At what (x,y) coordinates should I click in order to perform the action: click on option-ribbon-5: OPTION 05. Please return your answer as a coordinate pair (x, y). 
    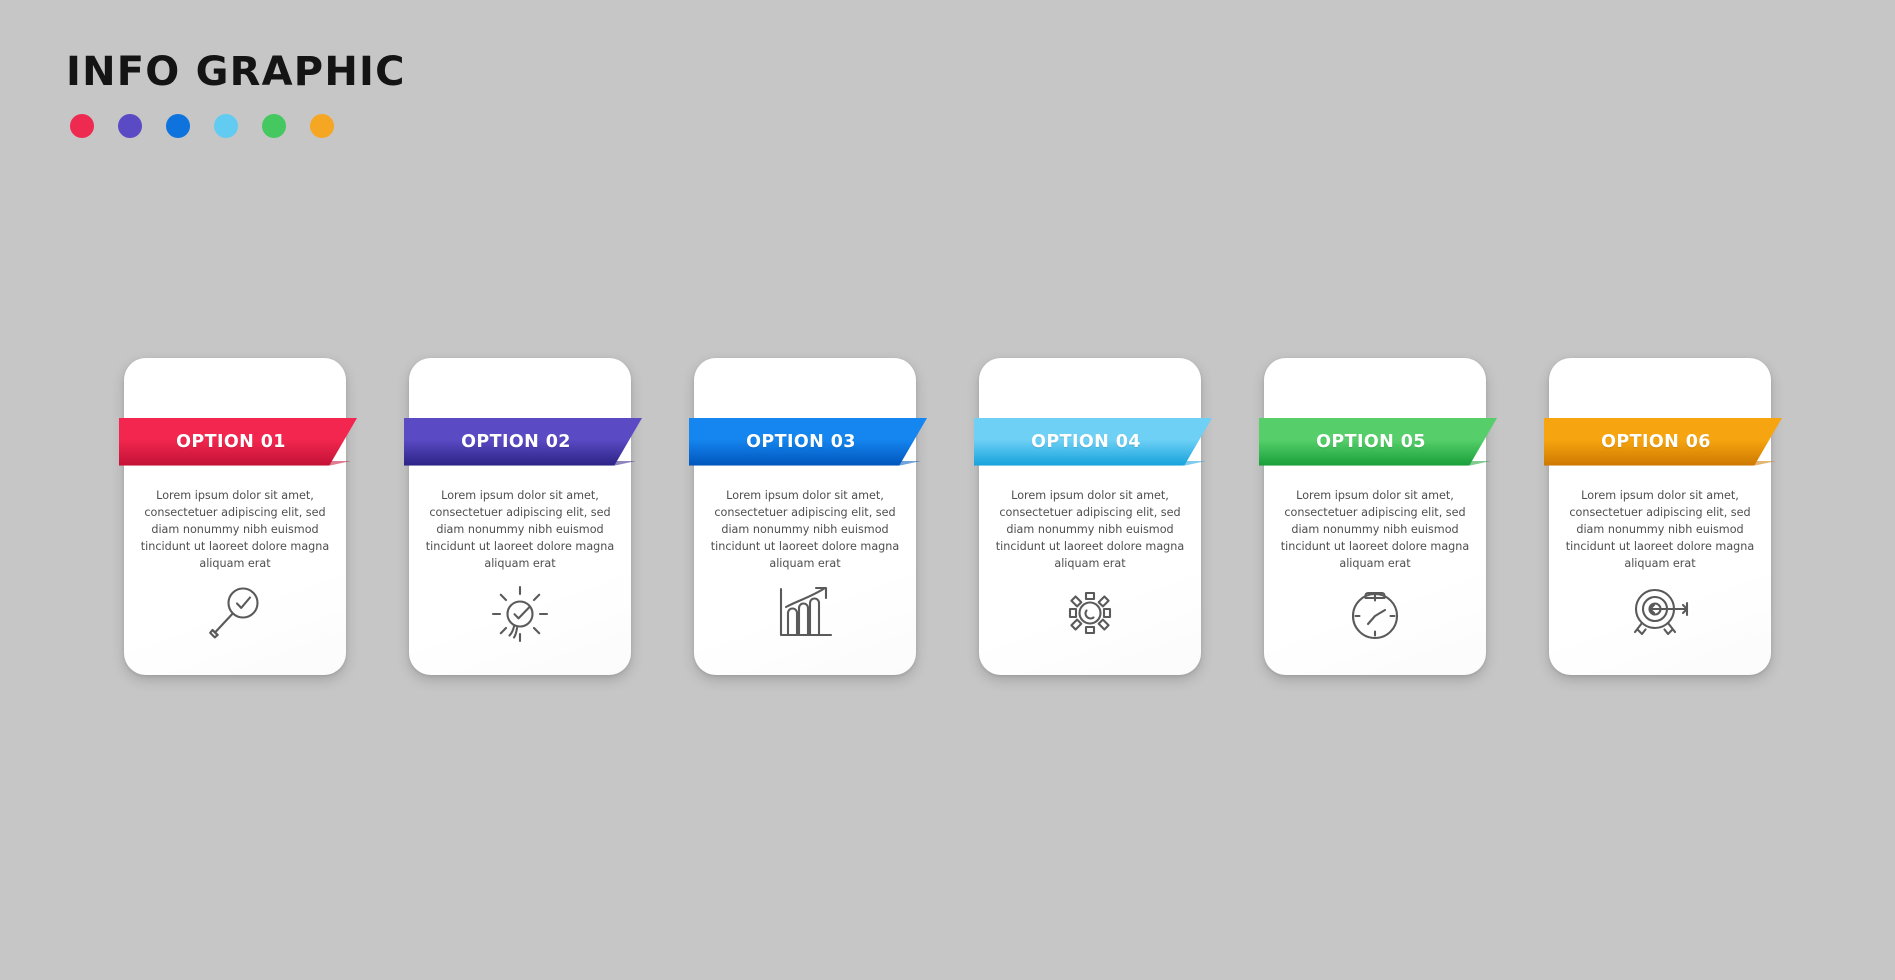
    Looking at the image, I should click on (1378, 441).